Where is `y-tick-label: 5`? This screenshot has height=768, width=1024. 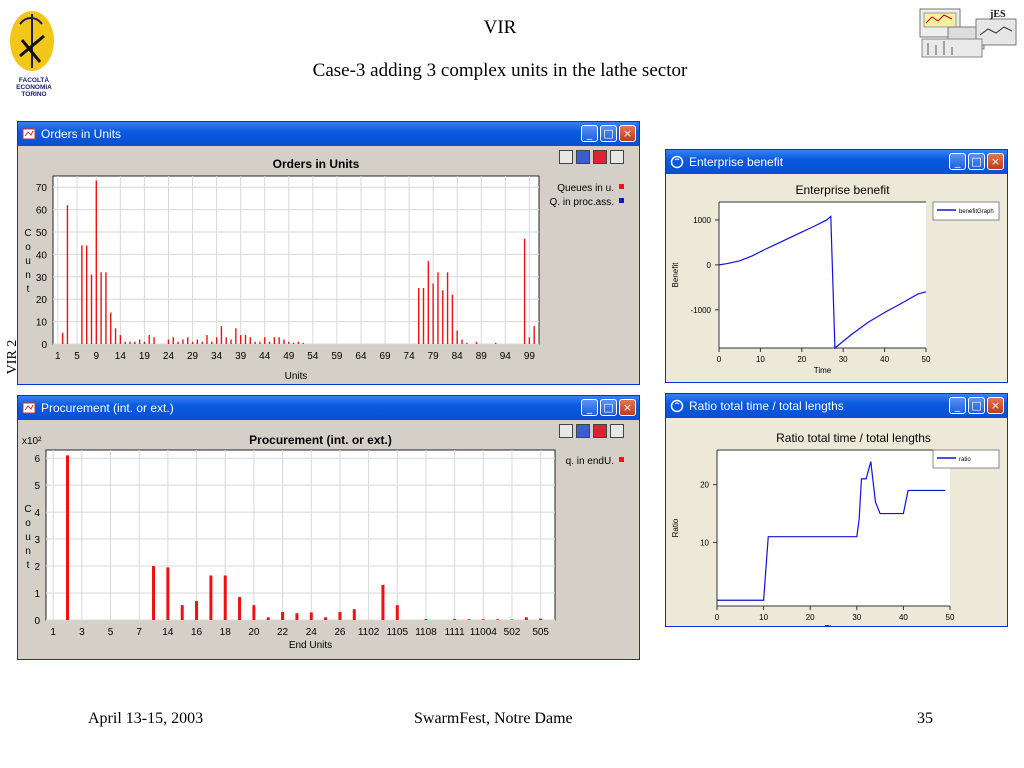
y-tick-label: 5 is located at coordinates (37, 486).